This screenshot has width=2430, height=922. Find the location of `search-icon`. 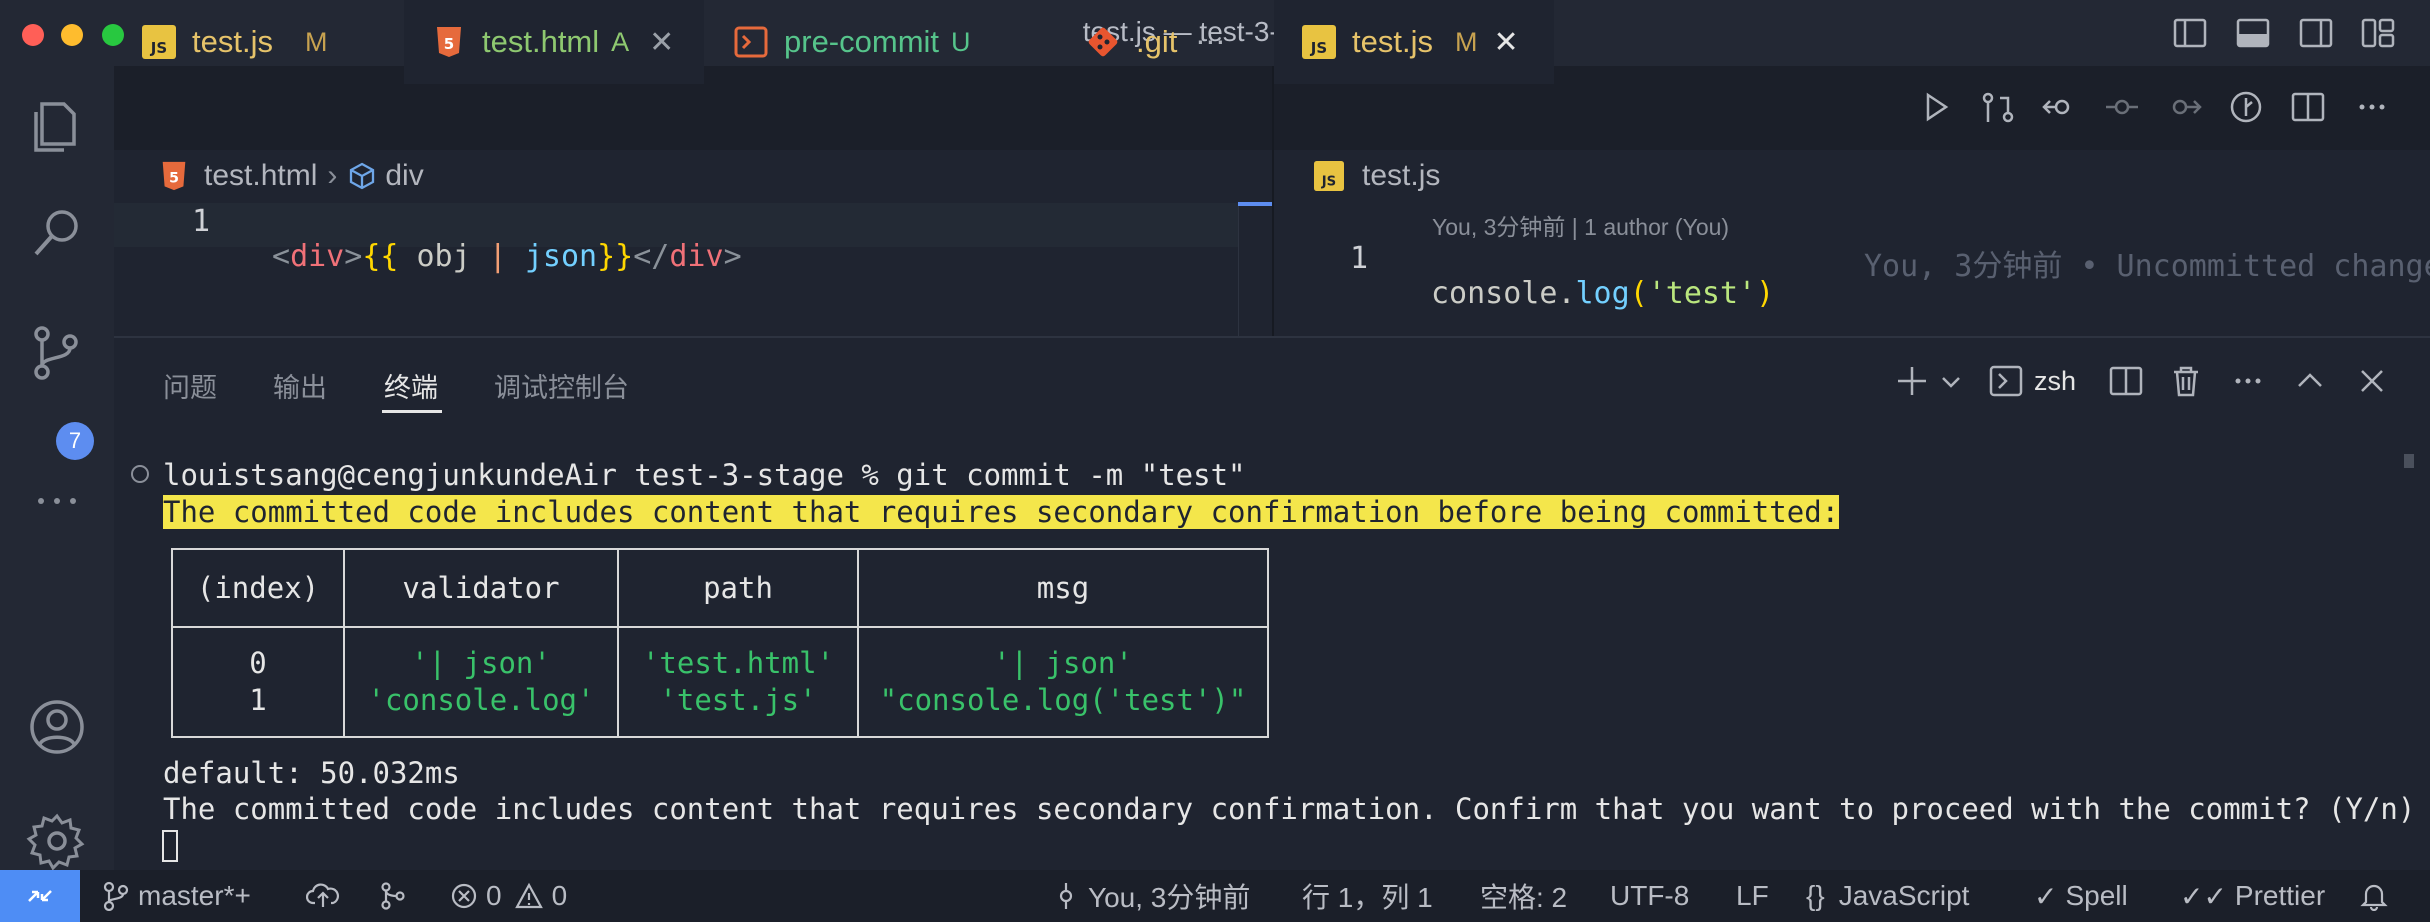

search-icon is located at coordinates (57, 233).